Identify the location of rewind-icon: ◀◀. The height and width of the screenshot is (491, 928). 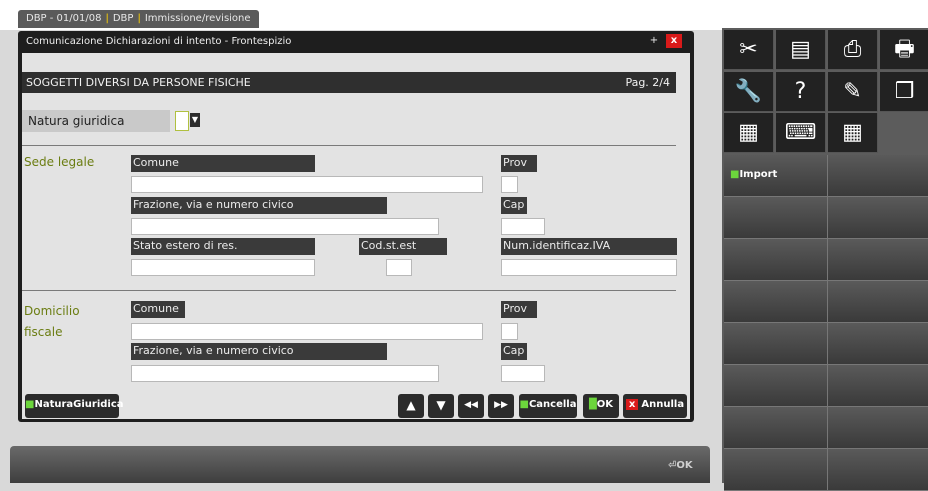
(471, 406).